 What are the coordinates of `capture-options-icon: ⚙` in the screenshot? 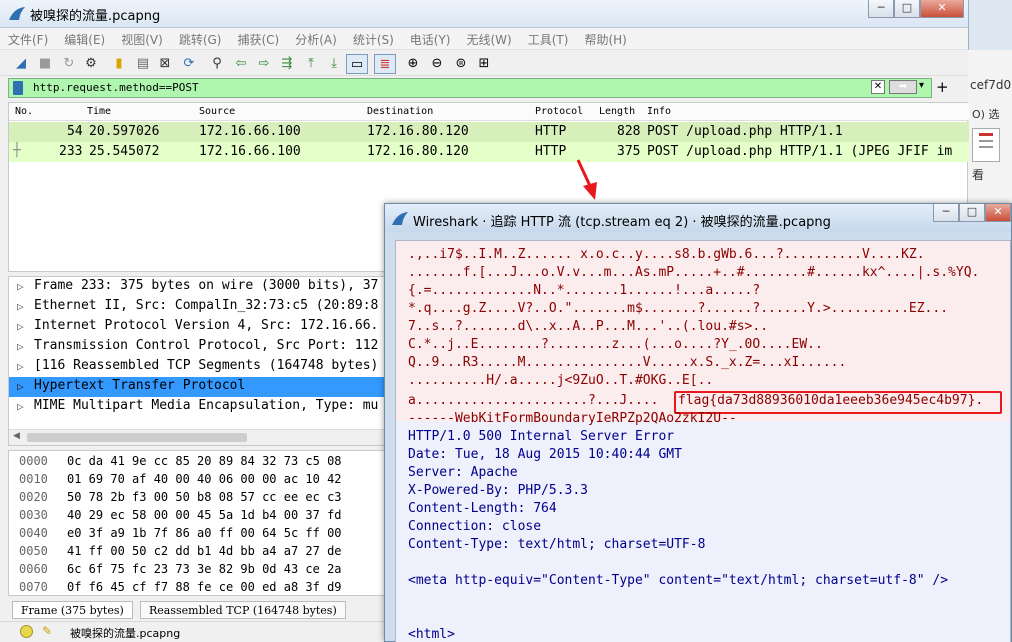 It's located at (91, 63).